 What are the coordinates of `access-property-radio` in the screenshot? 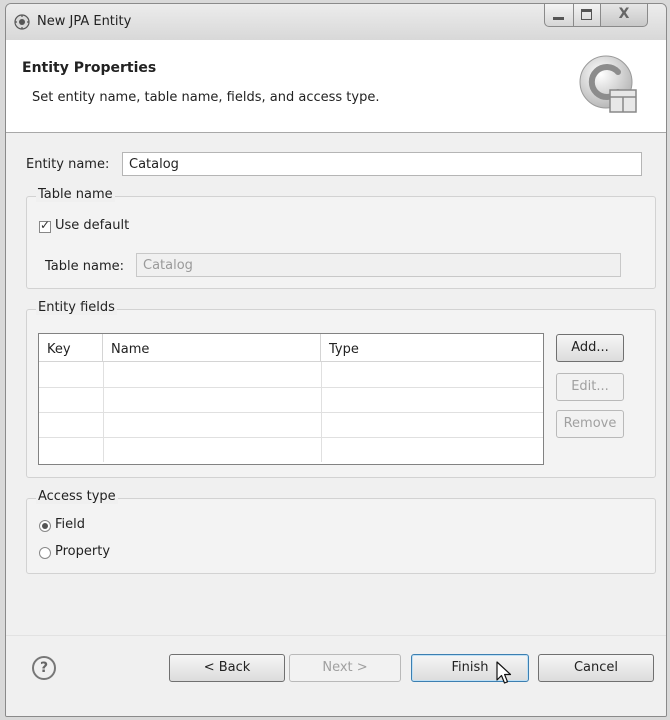 It's located at (45, 553).